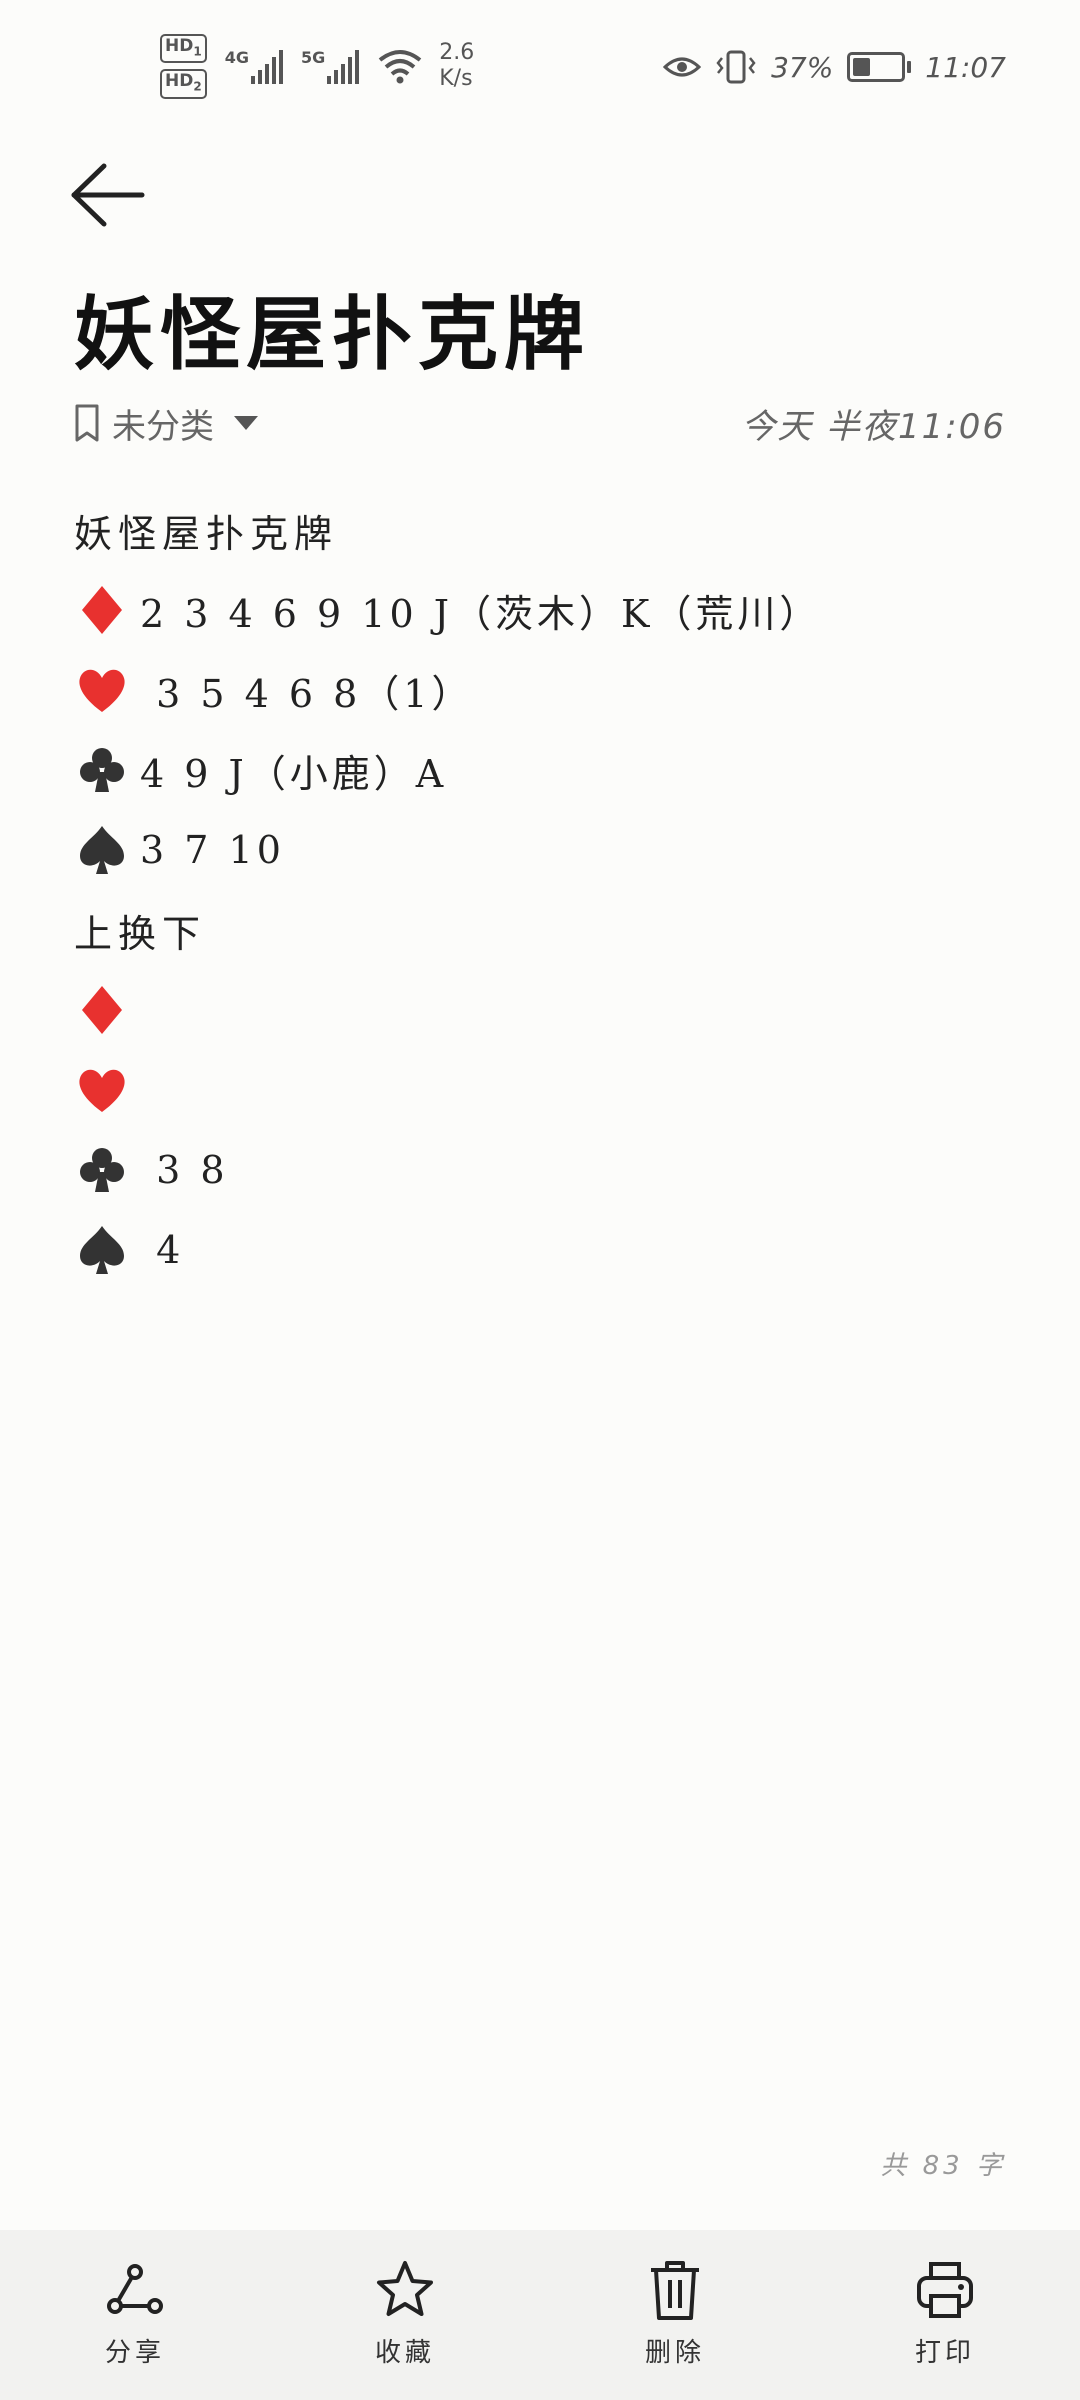 The height and width of the screenshot is (2400, 1080). Describe the element at coordinates (134, 2353) in the screenshot. I see `share-label: 分享` at that location.